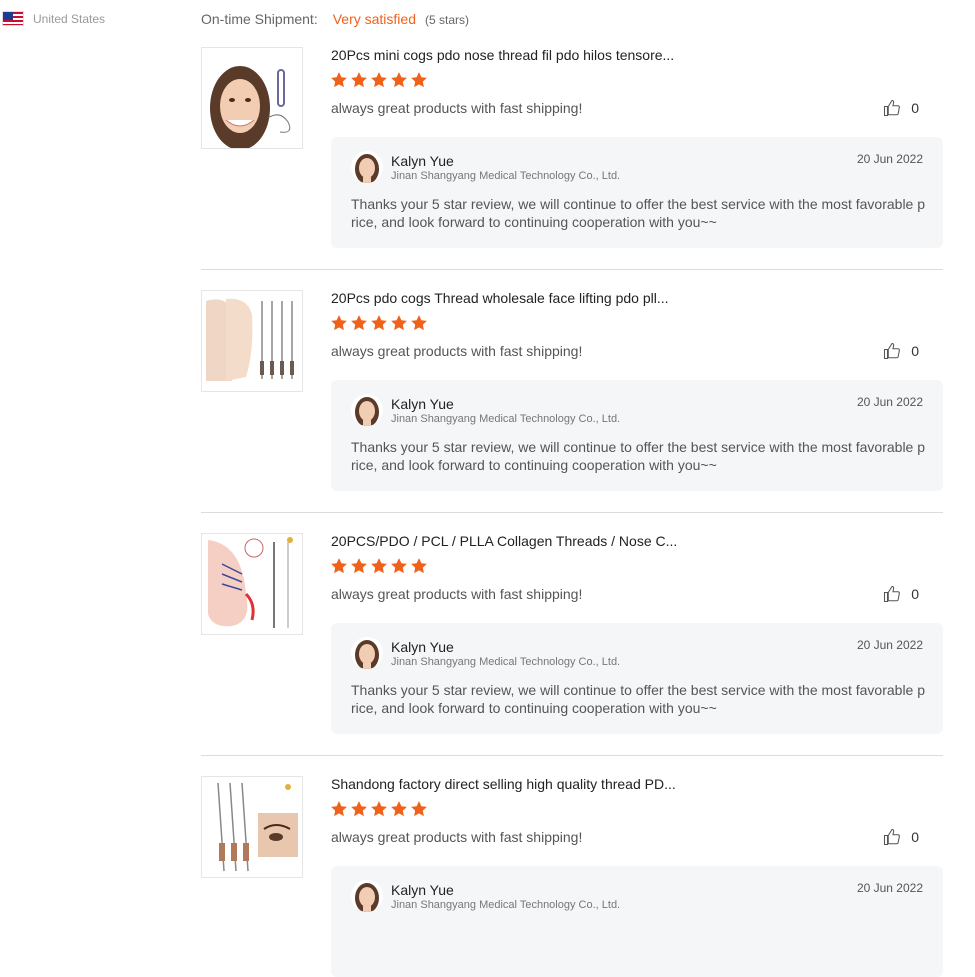 This screenshot has height=977, width=975. I want to click on shipment-label: On-time Shipment:, so click(259, 19).